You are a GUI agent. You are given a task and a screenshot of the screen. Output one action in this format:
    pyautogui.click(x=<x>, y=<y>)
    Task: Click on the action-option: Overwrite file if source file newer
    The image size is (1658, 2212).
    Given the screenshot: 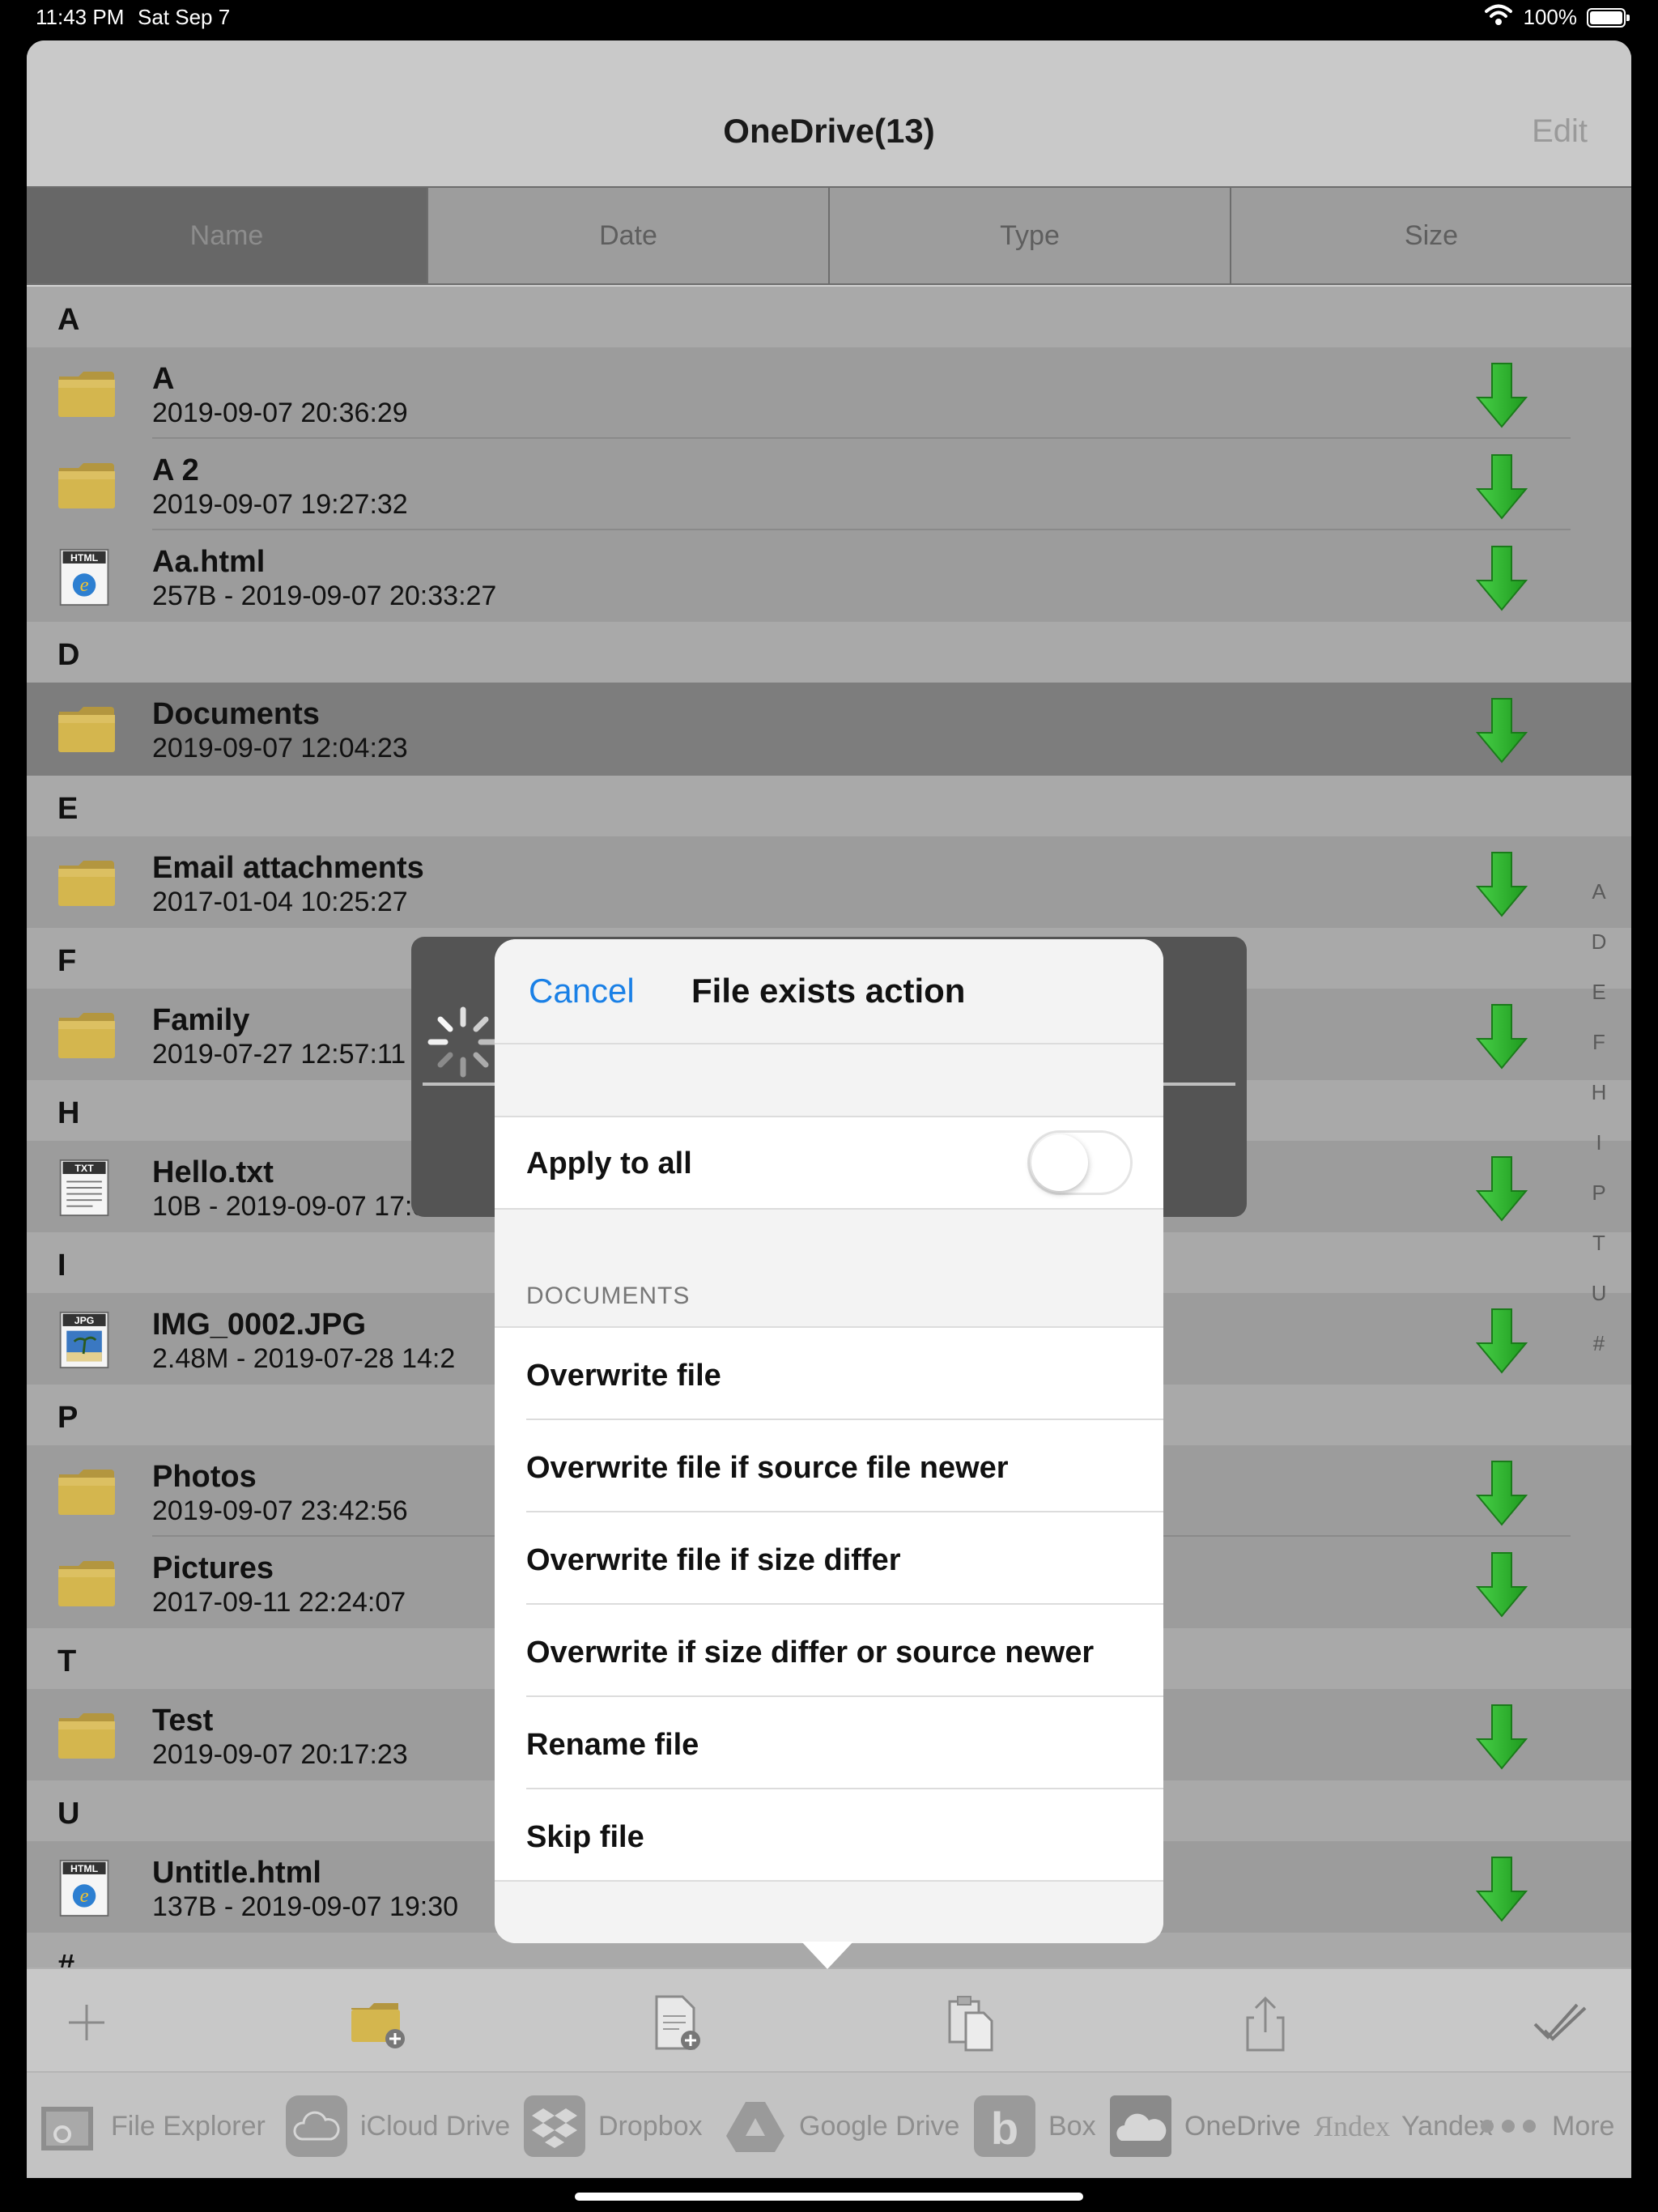 What is the action you would take?
    pyautogui.click(x=829, y=1466)
    